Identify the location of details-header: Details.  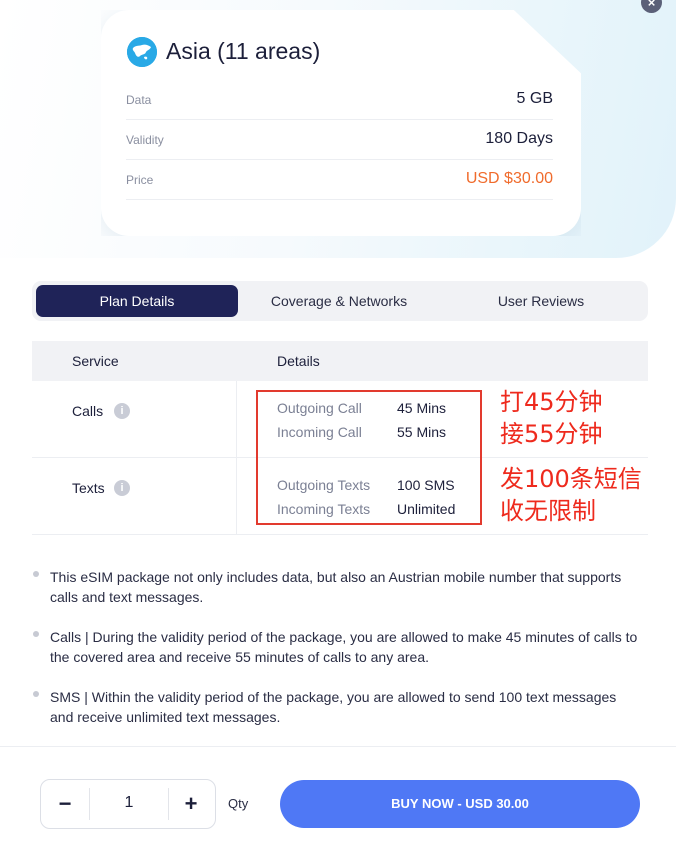
(298, 361).